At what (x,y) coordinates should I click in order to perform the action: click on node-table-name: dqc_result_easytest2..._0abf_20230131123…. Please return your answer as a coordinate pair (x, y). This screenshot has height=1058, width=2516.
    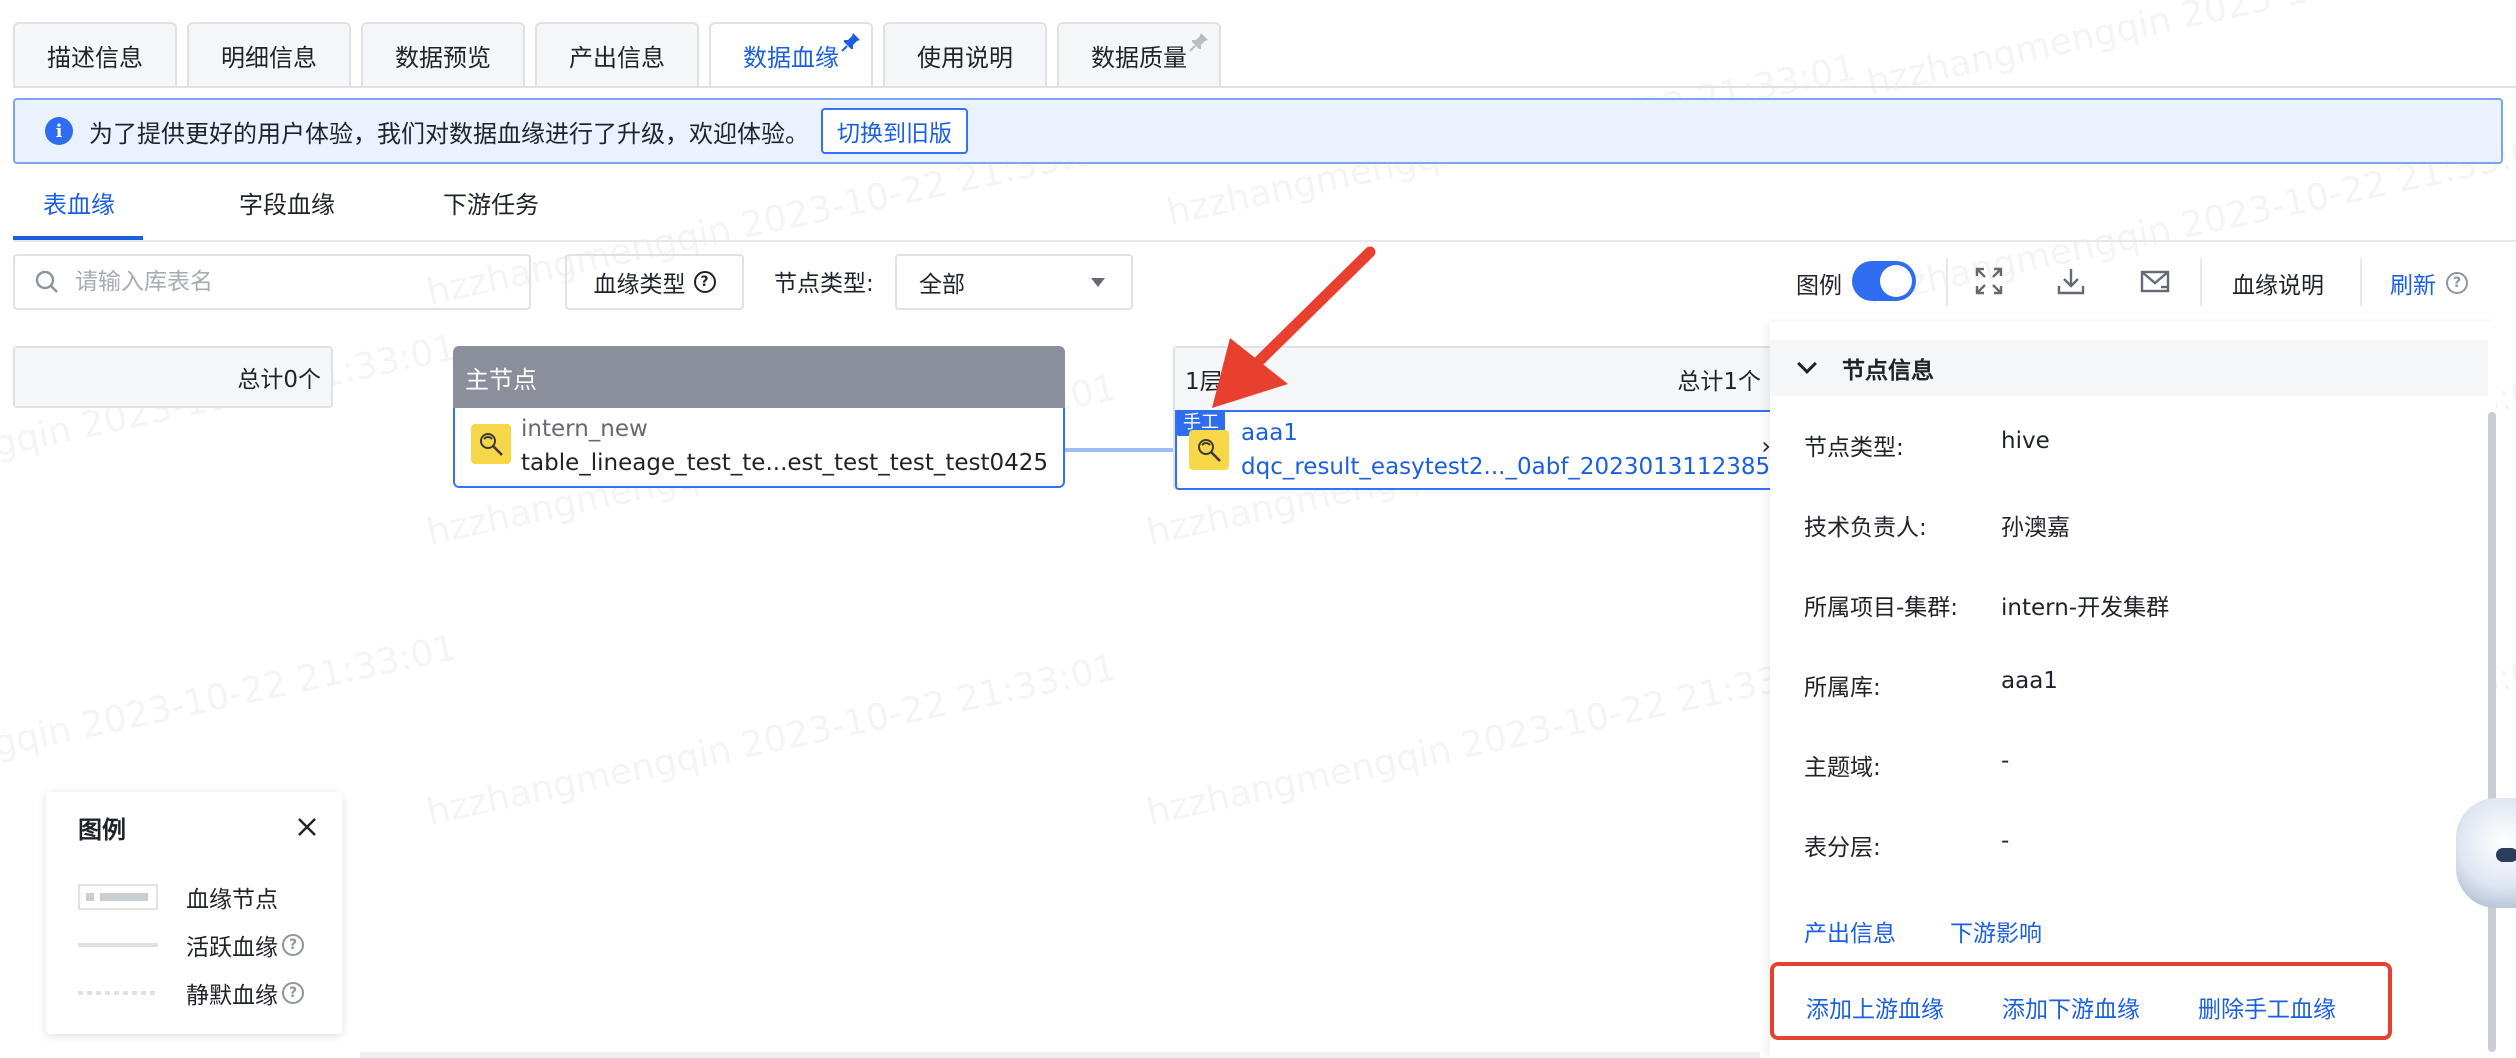
    Looking at the image, I should click on (1513, 467).